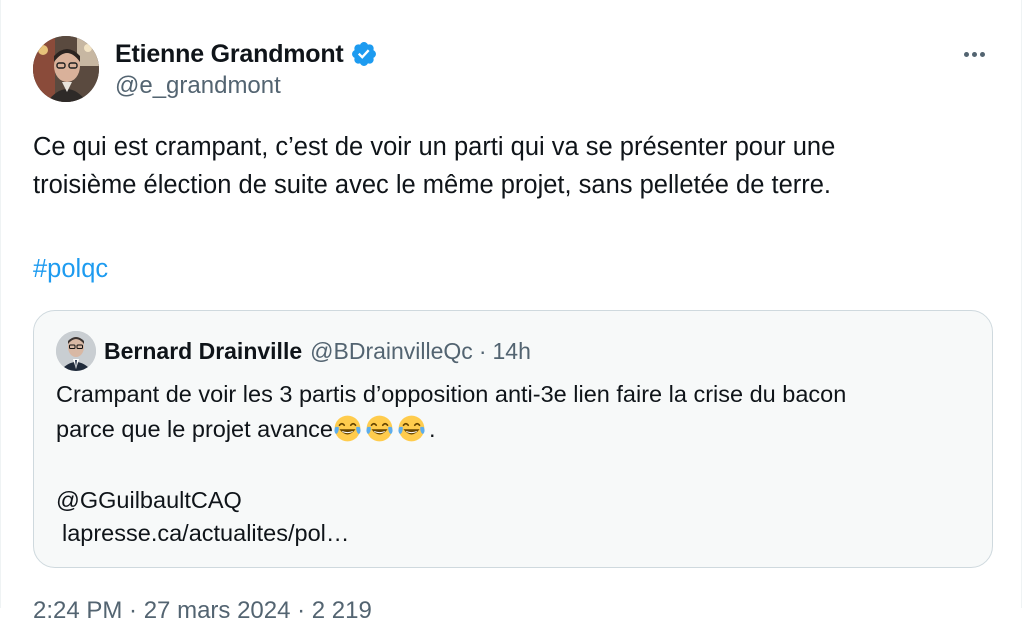  Describe the element at coordinates (511, 350) in the screenshot. I see `quoted-timestamp: 14h` at that location.